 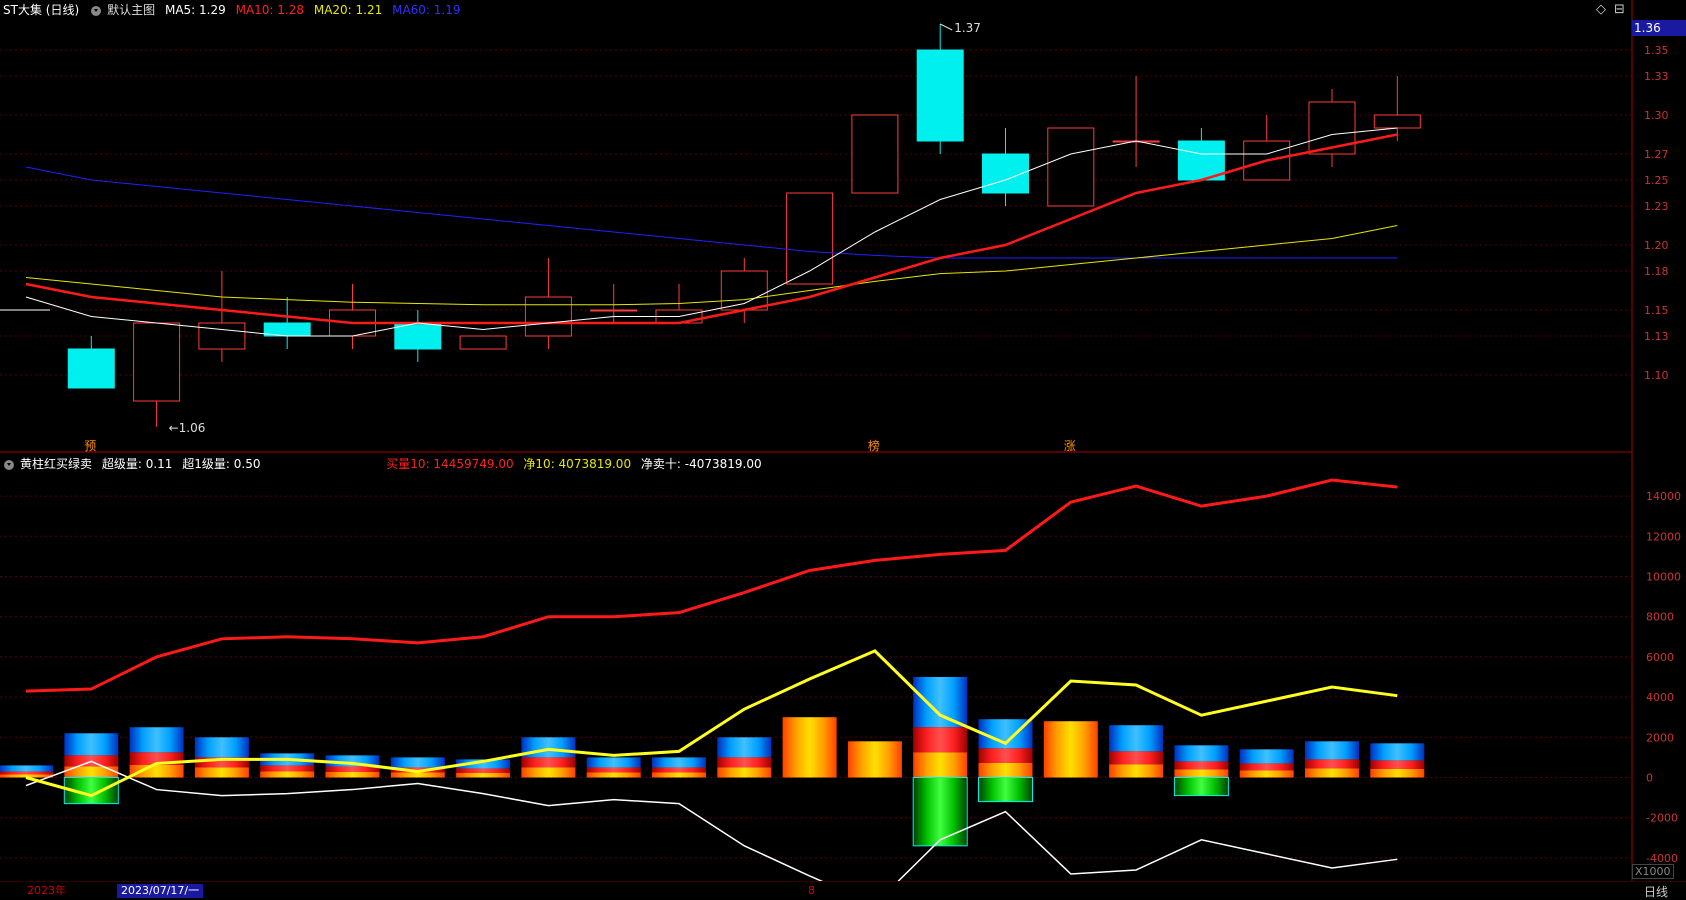 I want to click on volume-tick-label: 10000, so click(x=1663, y=577).